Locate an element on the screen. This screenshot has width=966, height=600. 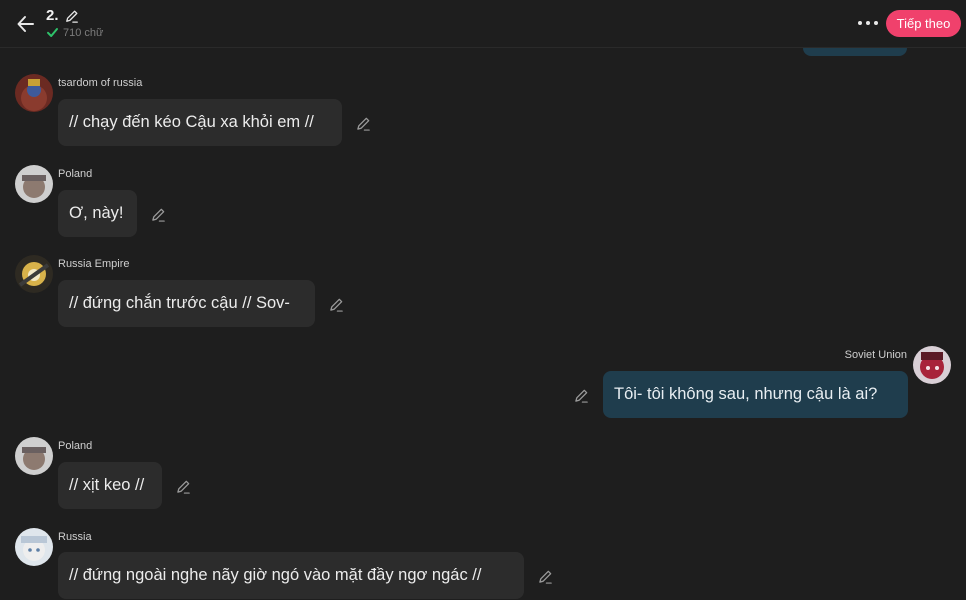
message-bubble: // đứng chắn trước cậu // Sov- is located at coordinates (186, 303).